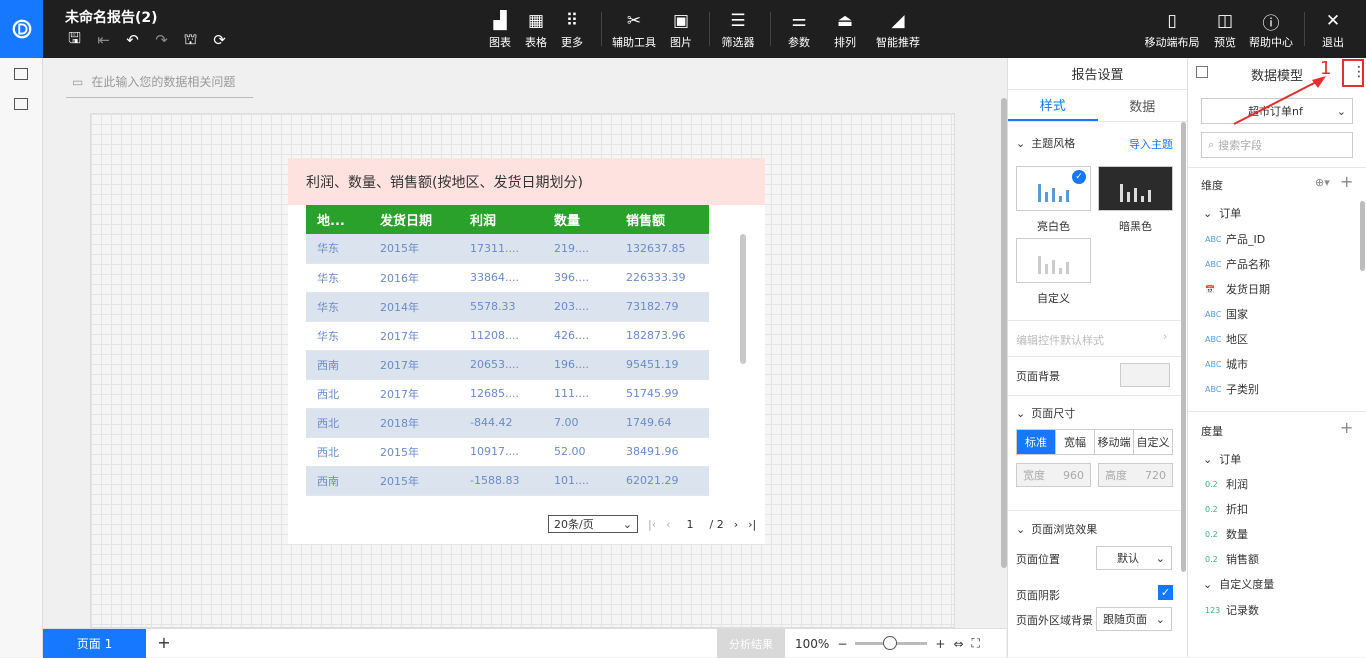  What do you see at coordinates (736, 524) in the screenshot?
I see `next-page-icon: ›` at bounding box center [736, 524].